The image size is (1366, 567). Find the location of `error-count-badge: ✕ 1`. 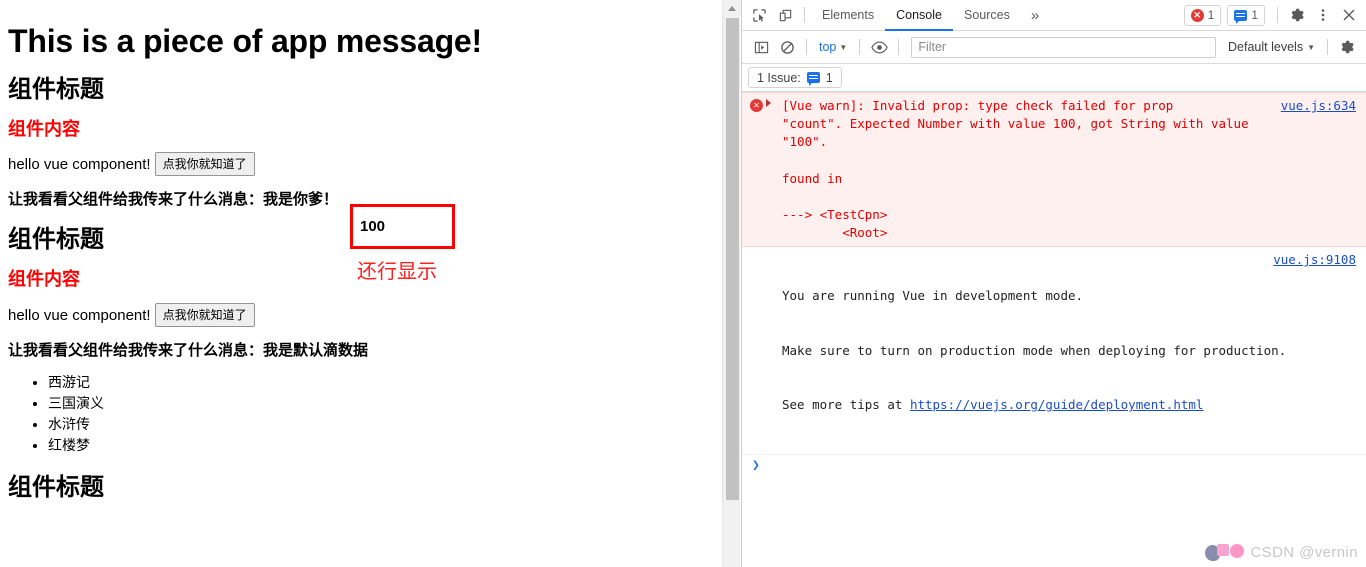

error-count-badge: ✕ 1 is located at coordinates (1202, 15).